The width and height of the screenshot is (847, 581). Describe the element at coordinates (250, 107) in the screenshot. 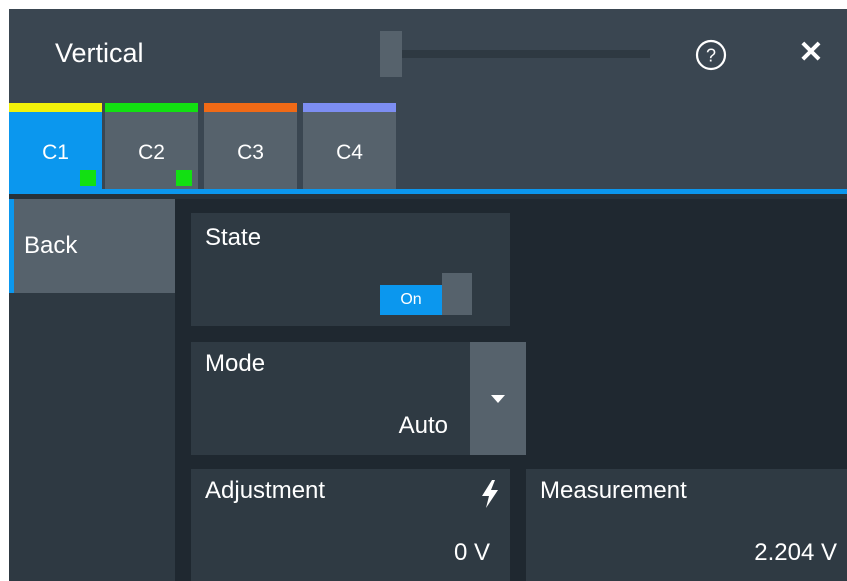

I see `tab-c3-colorbar` at that location.